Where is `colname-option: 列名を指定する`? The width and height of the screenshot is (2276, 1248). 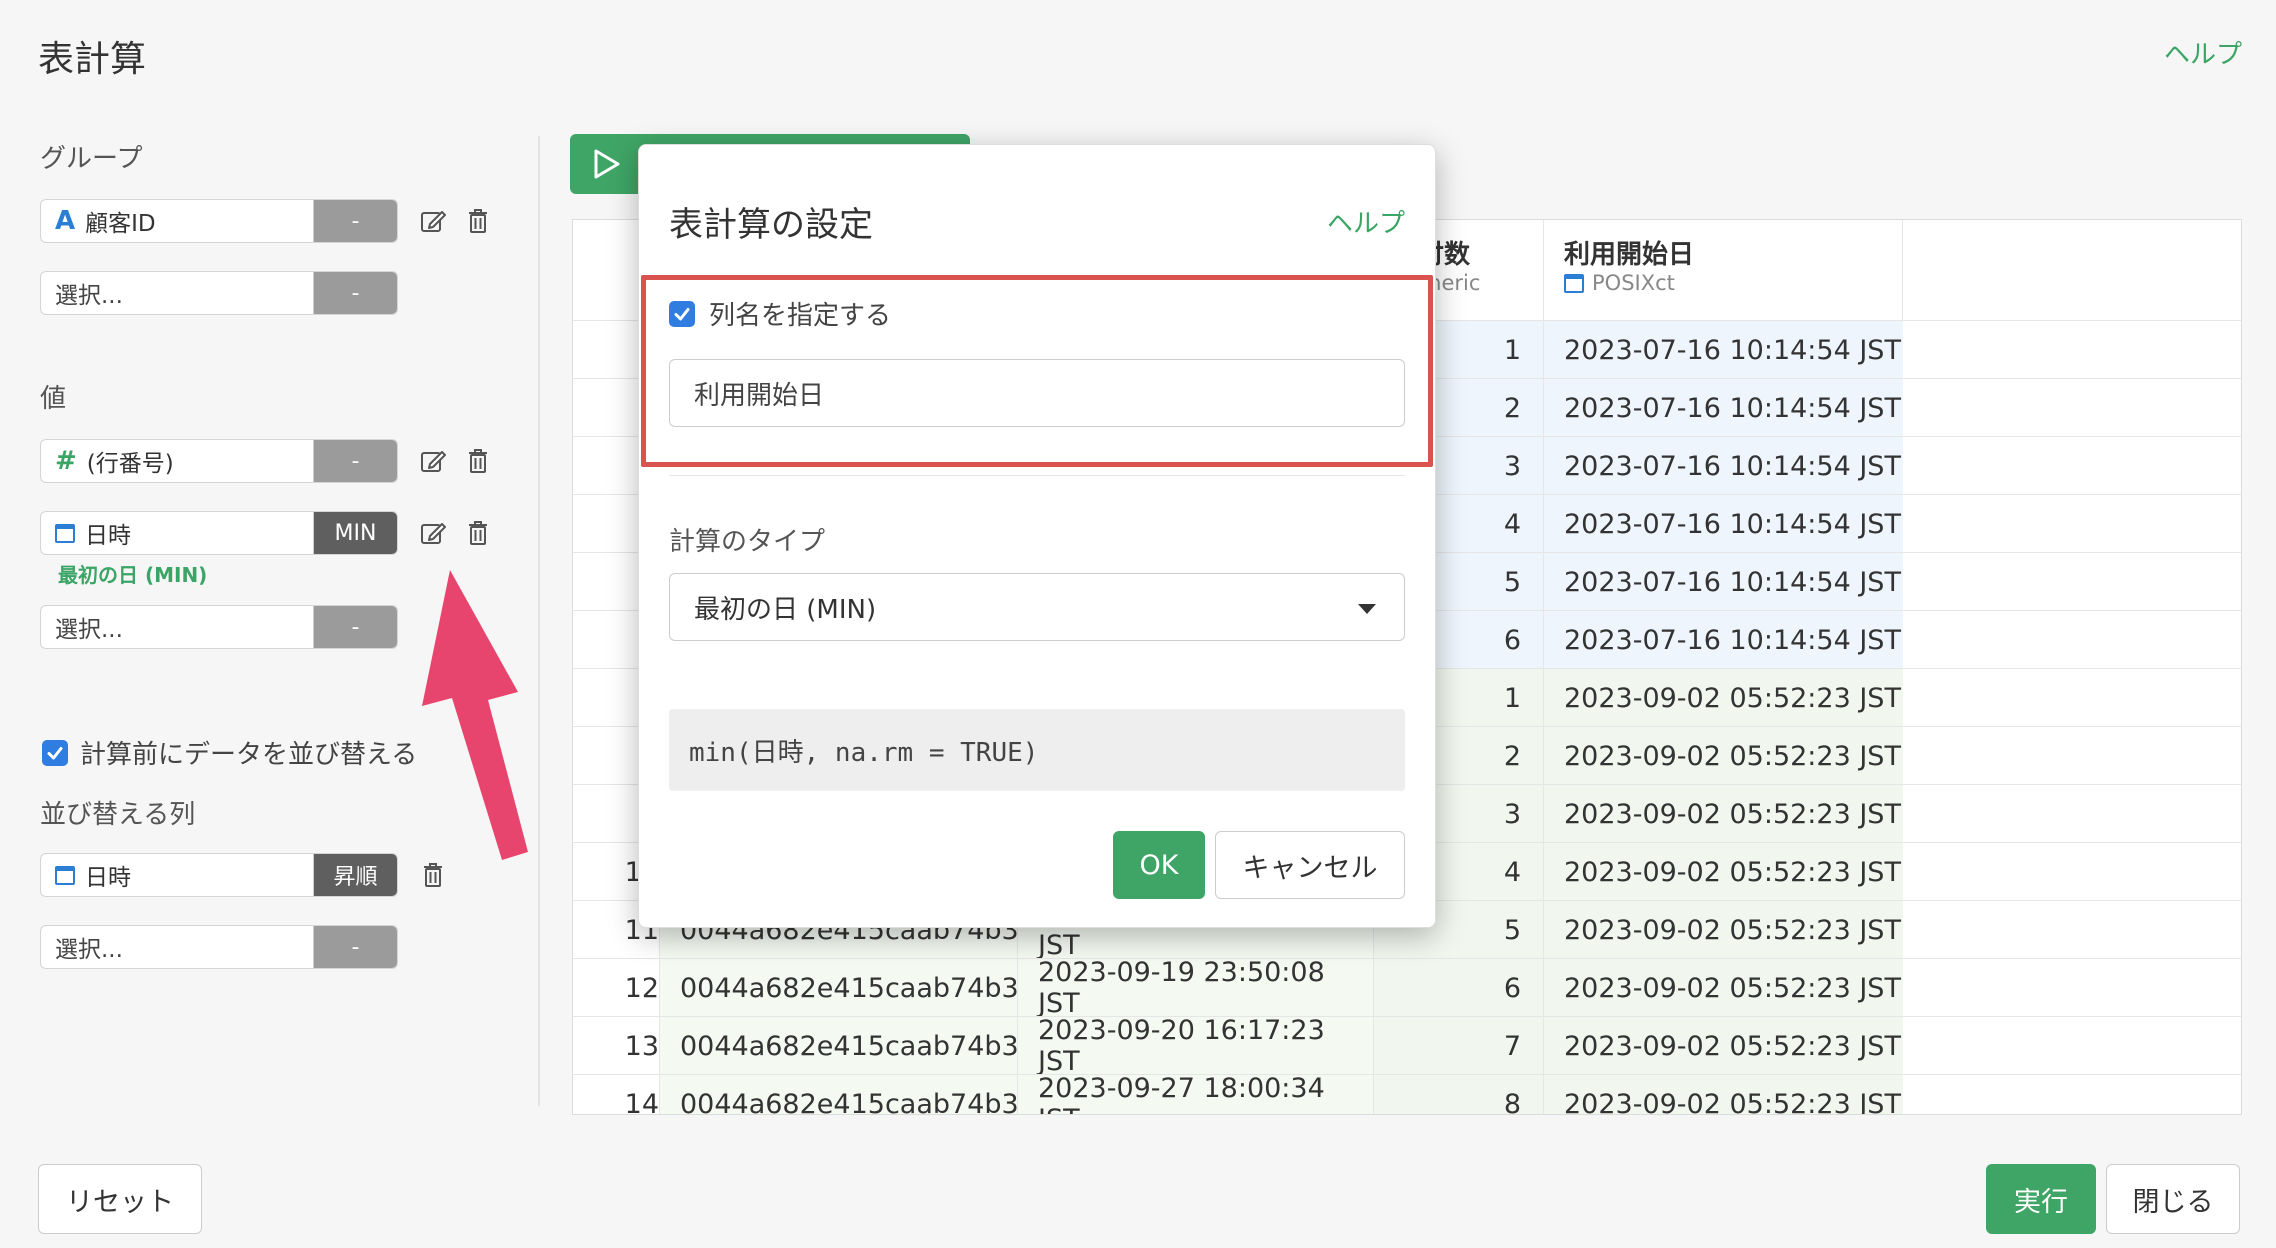
colname-option: 列名を指定する is located at coordinates (780, 313).